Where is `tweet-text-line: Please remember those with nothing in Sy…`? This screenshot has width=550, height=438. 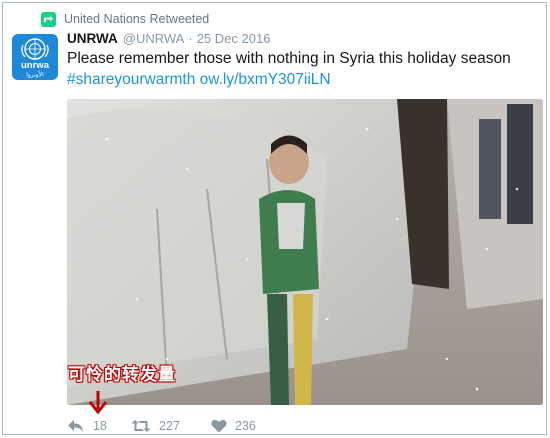 tweet-text-line: Please remember those with nothing in Sy… is located at coordinates (289, 58).